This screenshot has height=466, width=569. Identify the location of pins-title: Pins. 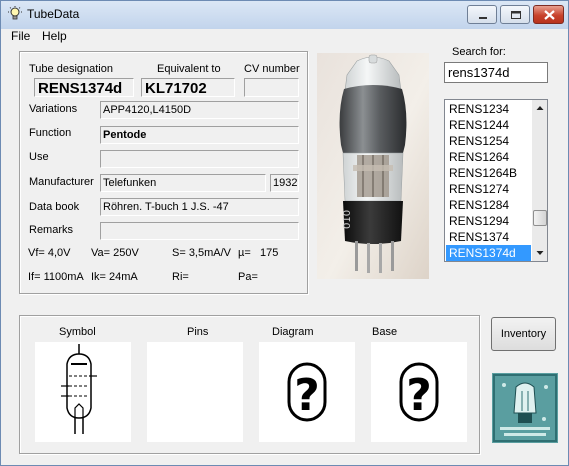
(198, 332).